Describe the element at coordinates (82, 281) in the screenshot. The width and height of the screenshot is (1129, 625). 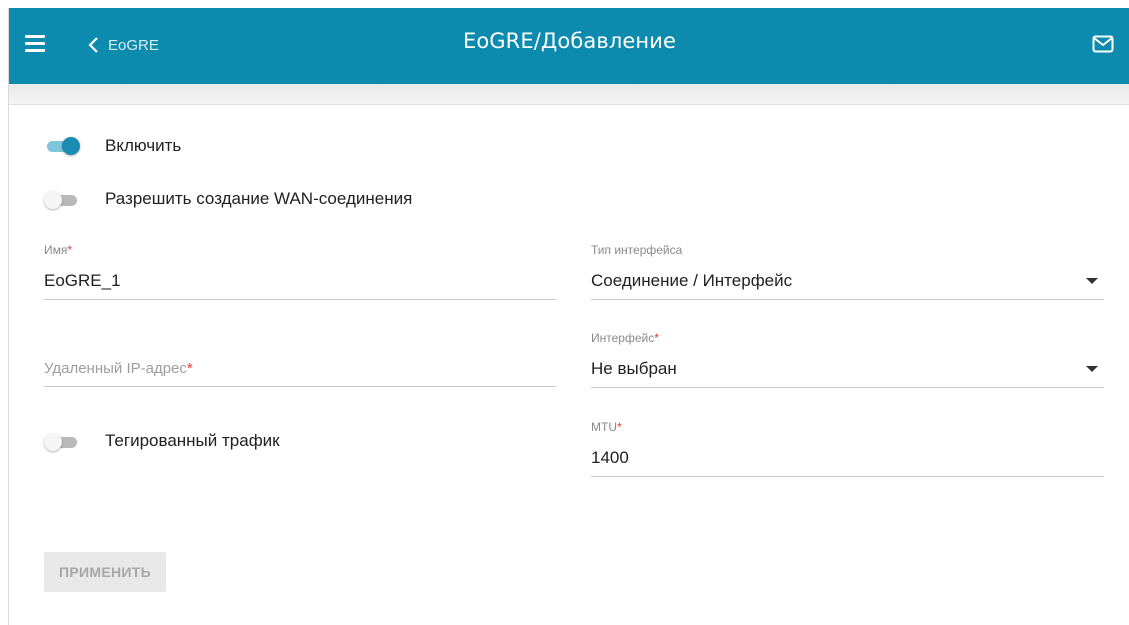
I see `name-input: EoGRE_1` at that location.